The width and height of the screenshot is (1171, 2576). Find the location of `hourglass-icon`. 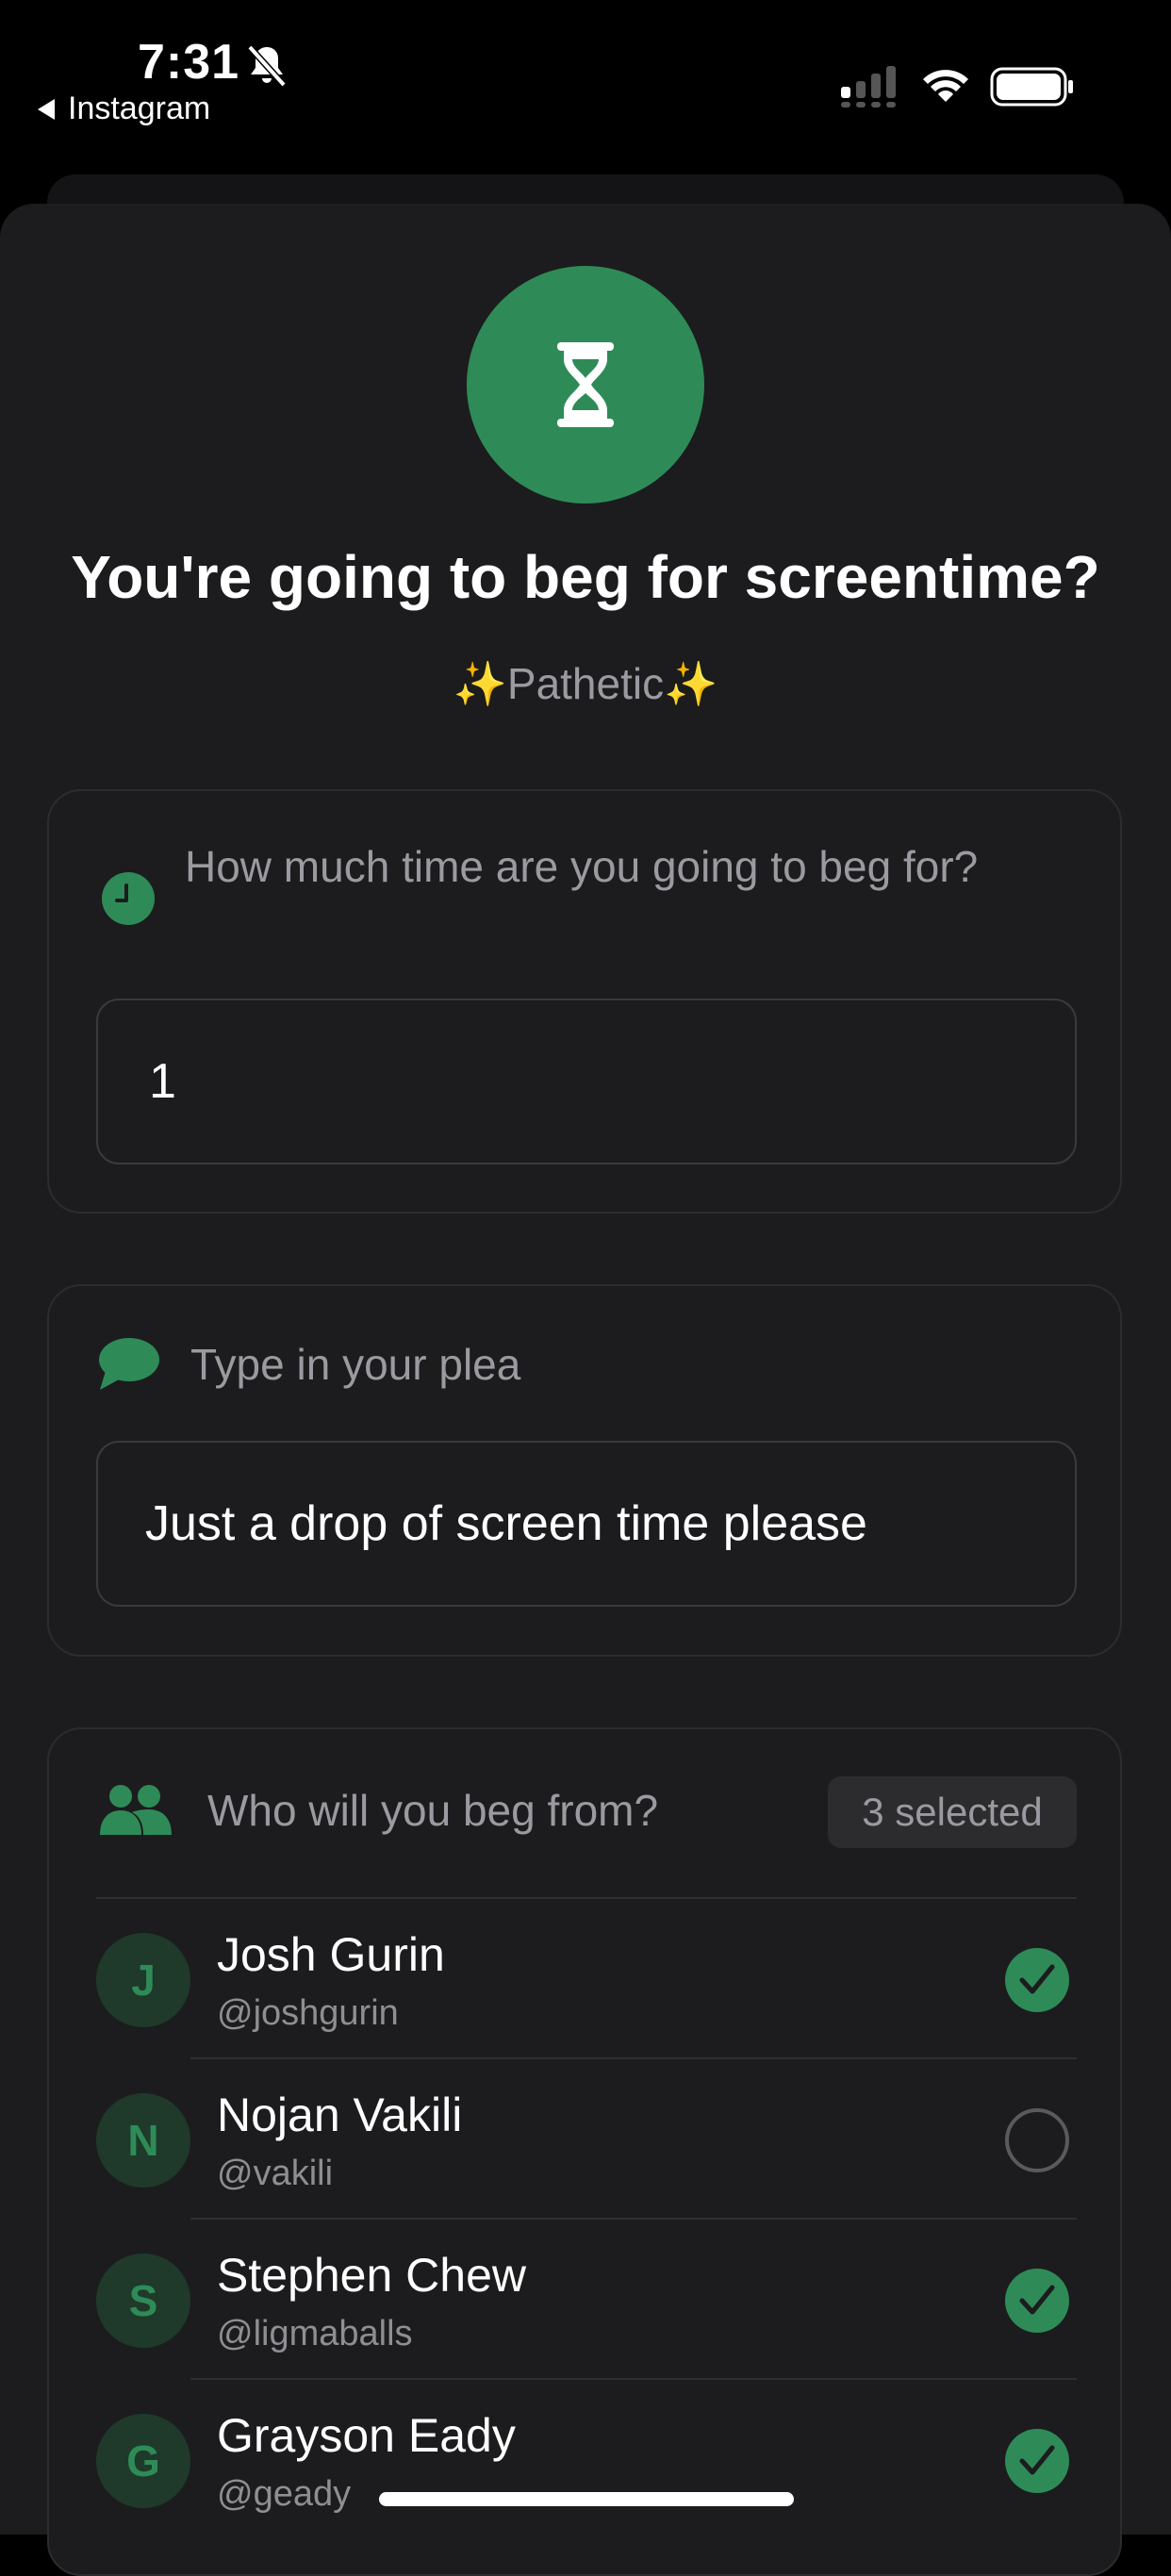

hourglass-icon is located at coordinates (585, 384).